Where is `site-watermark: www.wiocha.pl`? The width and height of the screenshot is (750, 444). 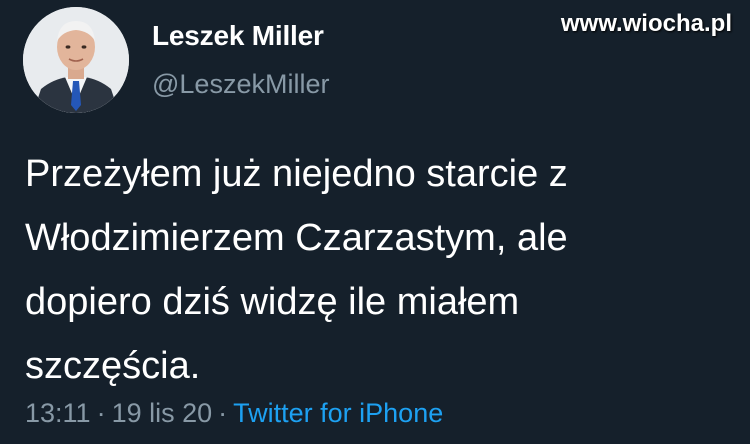 site-watermark: www.wiocha.pl is located at coordinates (646, 23).